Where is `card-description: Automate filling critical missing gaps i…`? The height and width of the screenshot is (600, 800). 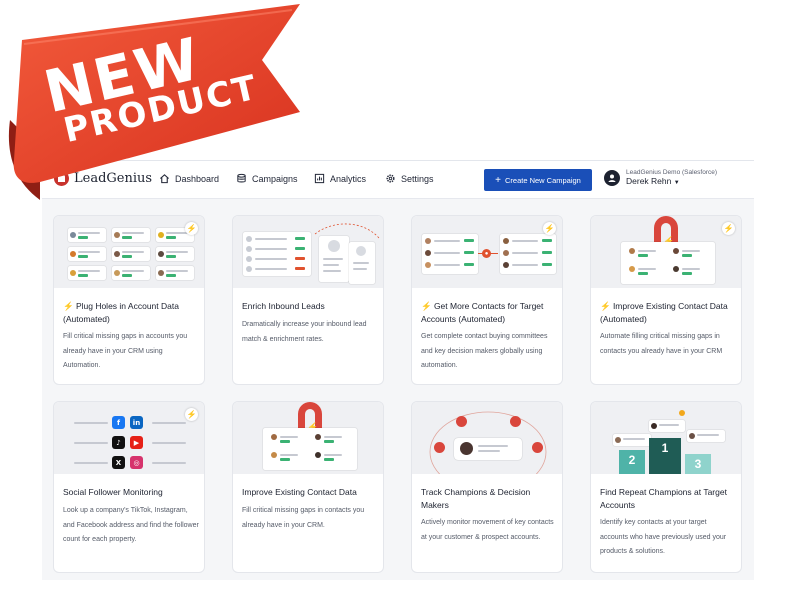 card-description: Automate filling critical missing gaps i… is located at coordinates (661, 344).